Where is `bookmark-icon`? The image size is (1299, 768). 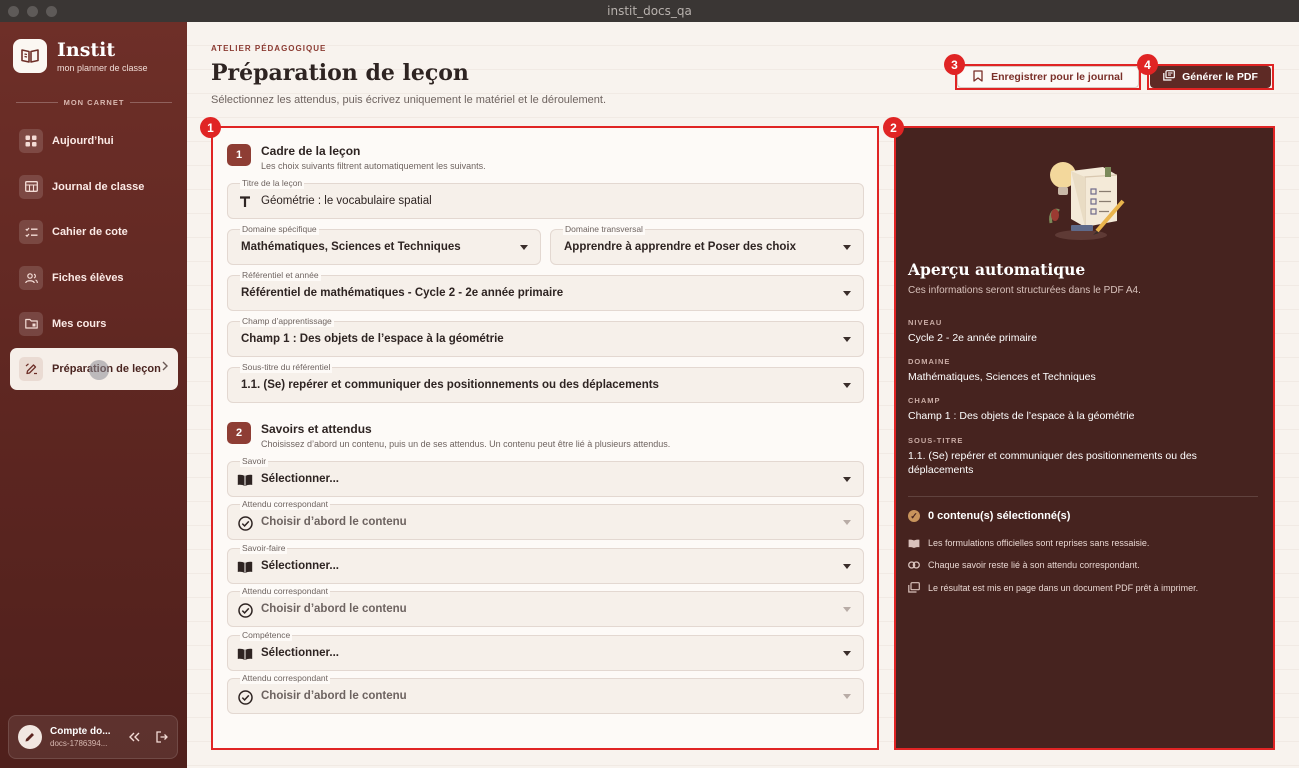
bookmark-icon is located at coordinates (978, 77).